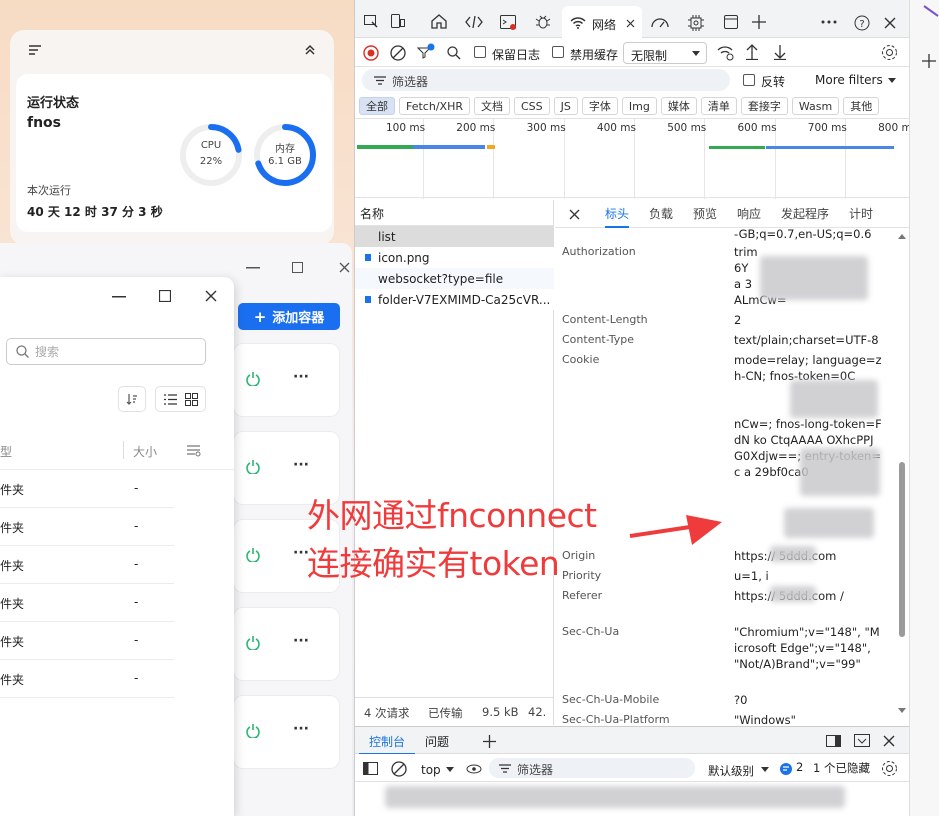 This screenshot has width=939, height=816. I want to click on bug-icon, so click(543, 22).